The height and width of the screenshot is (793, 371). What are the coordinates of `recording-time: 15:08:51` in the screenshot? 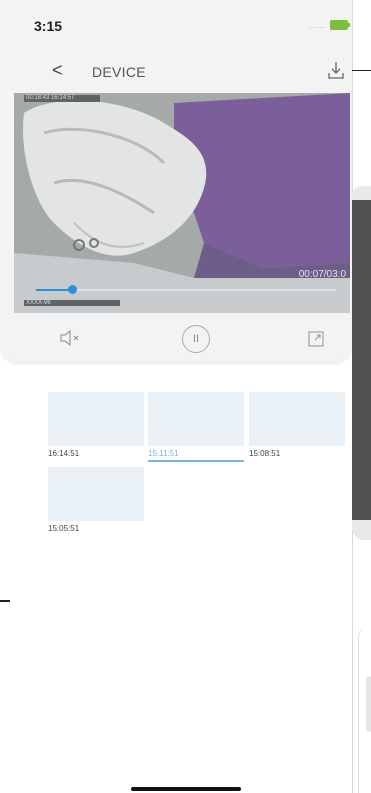 It's located at (265, 453).